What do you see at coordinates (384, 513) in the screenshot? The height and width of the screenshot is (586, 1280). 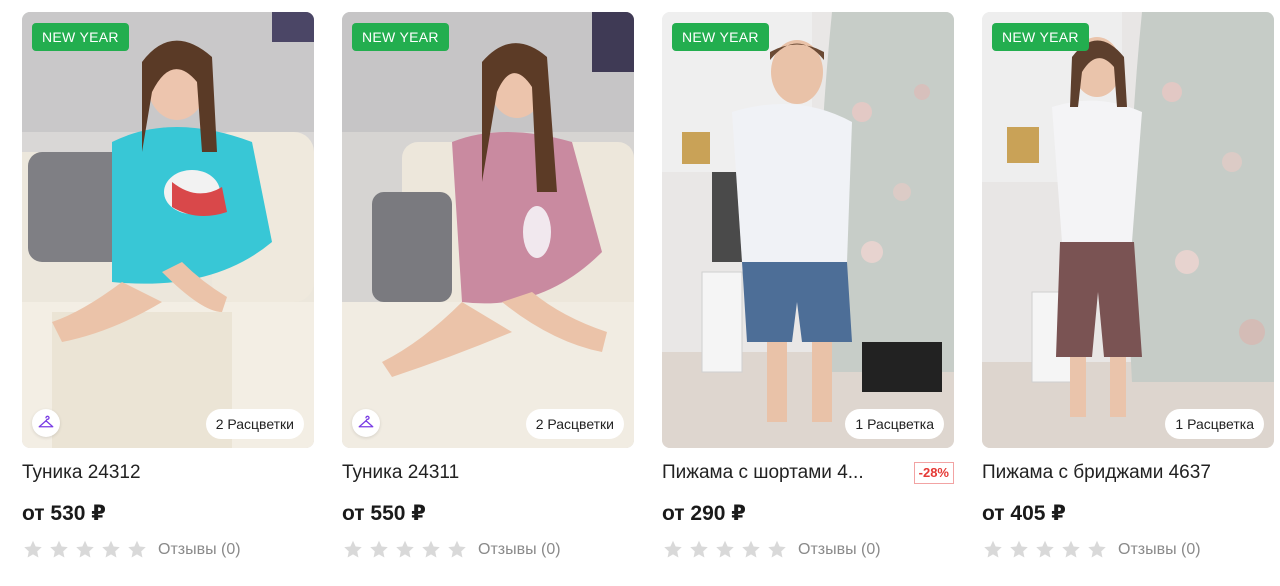 I see `product-price: от 550 ₽` at bounding box center [384, 513].